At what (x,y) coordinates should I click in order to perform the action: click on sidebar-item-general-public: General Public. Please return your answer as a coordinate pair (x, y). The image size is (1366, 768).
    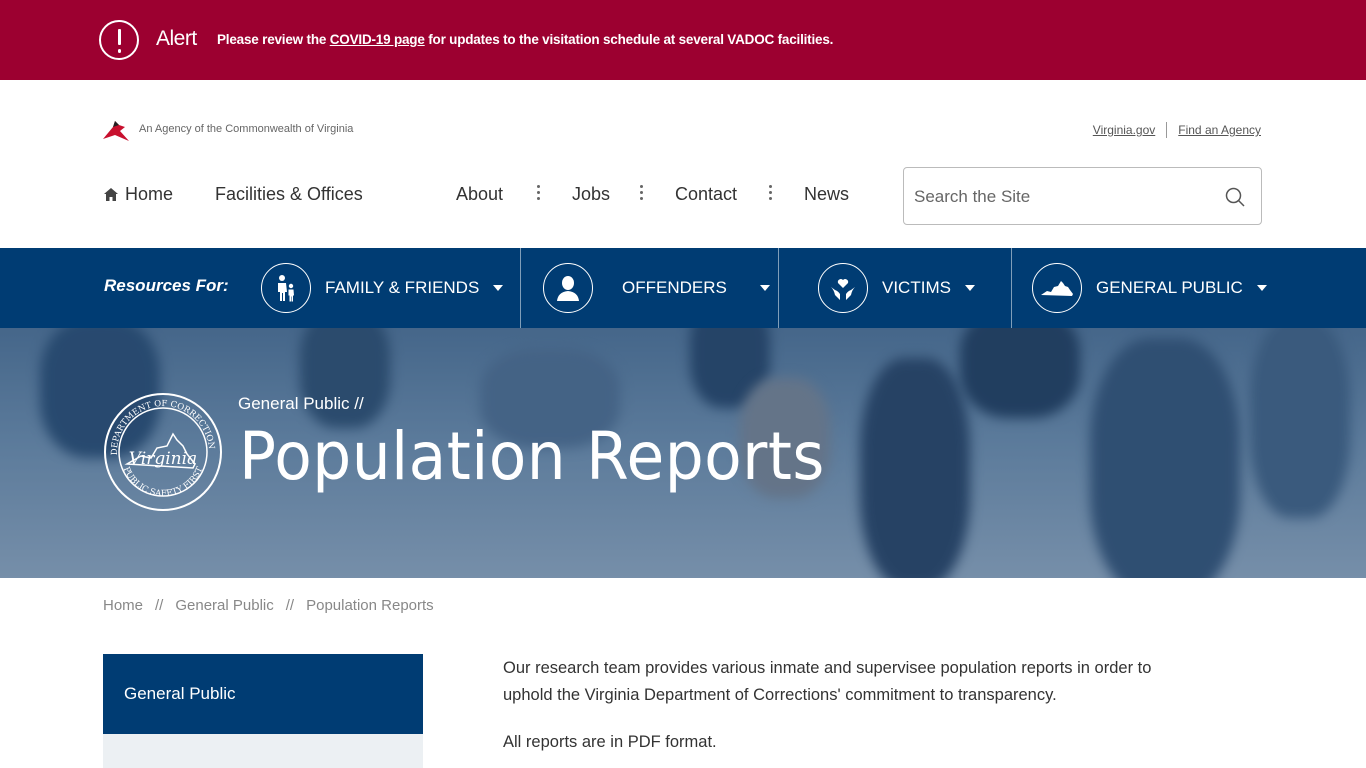
    Looking at the image, I should click on (263, 694).